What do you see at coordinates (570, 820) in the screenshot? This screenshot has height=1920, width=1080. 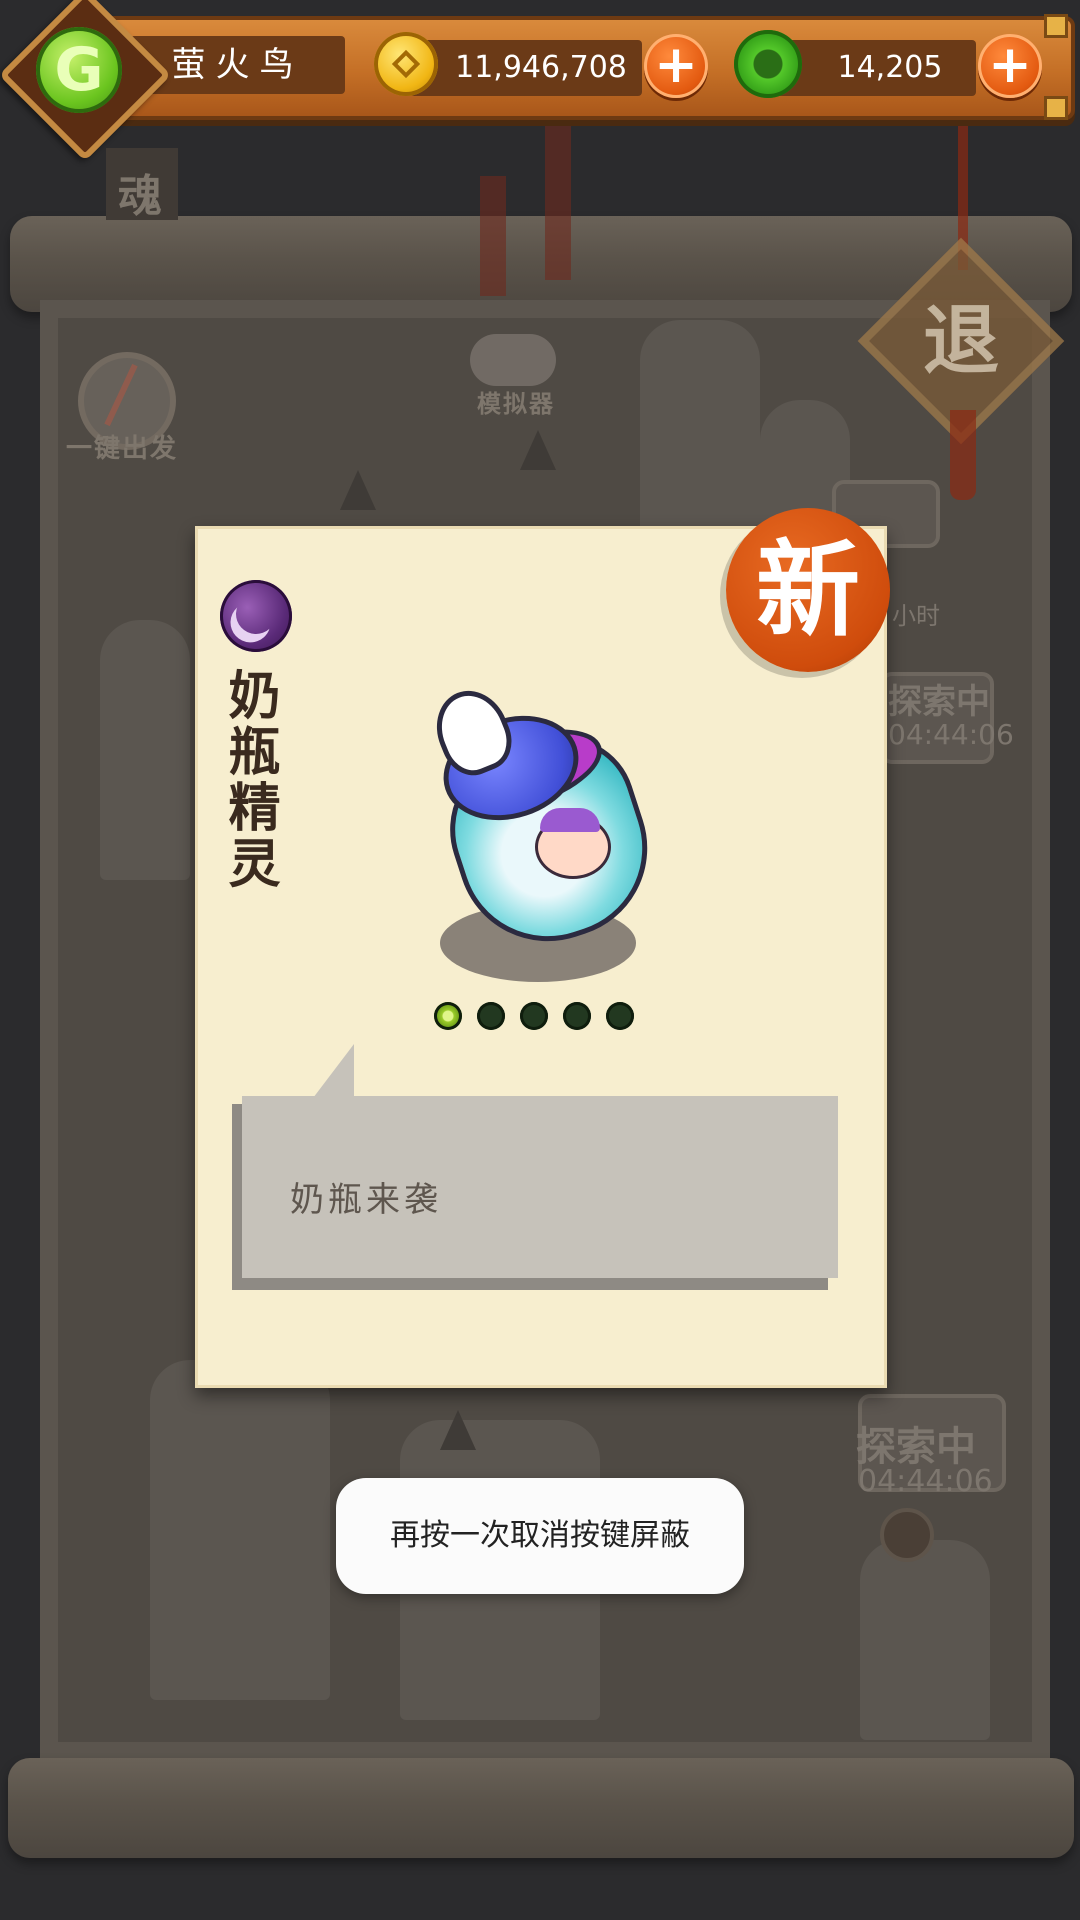 I see `baby-hair` at bounding box center [570, 820].